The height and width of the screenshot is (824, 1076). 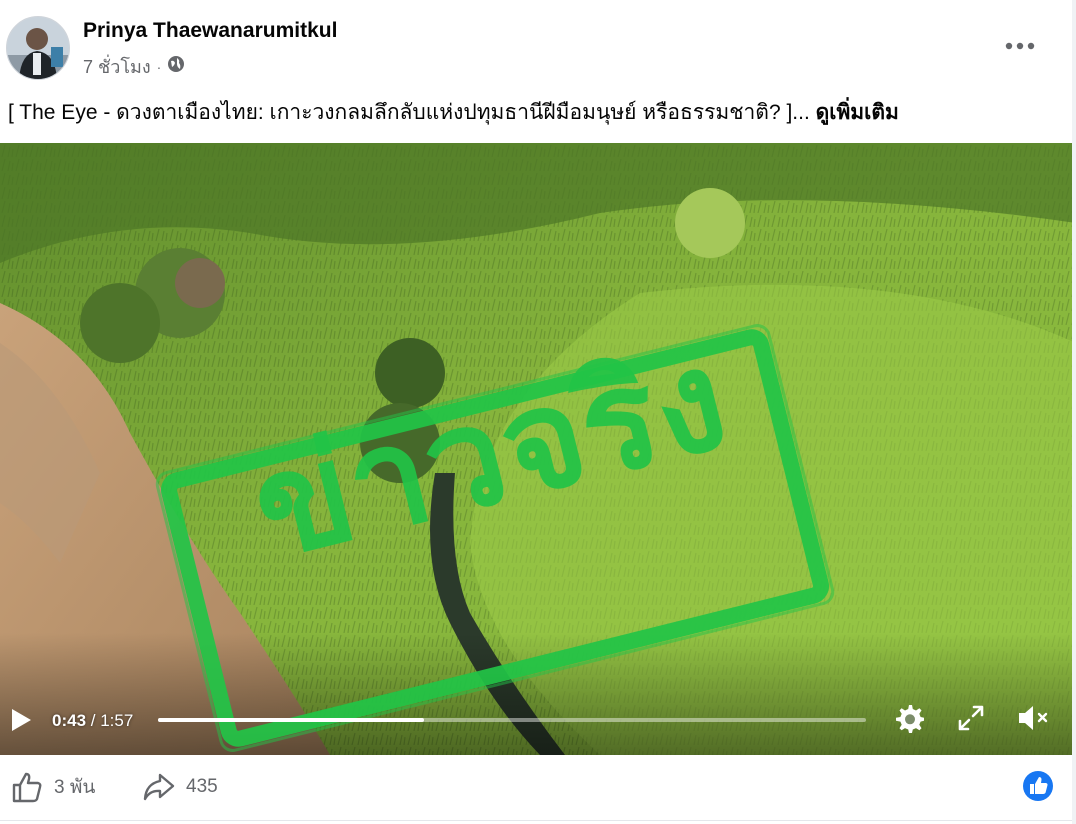 What do you see at coordinates (176, 66) in the screenshot?
I see `globe-icon` at bounding box center [176, 66].